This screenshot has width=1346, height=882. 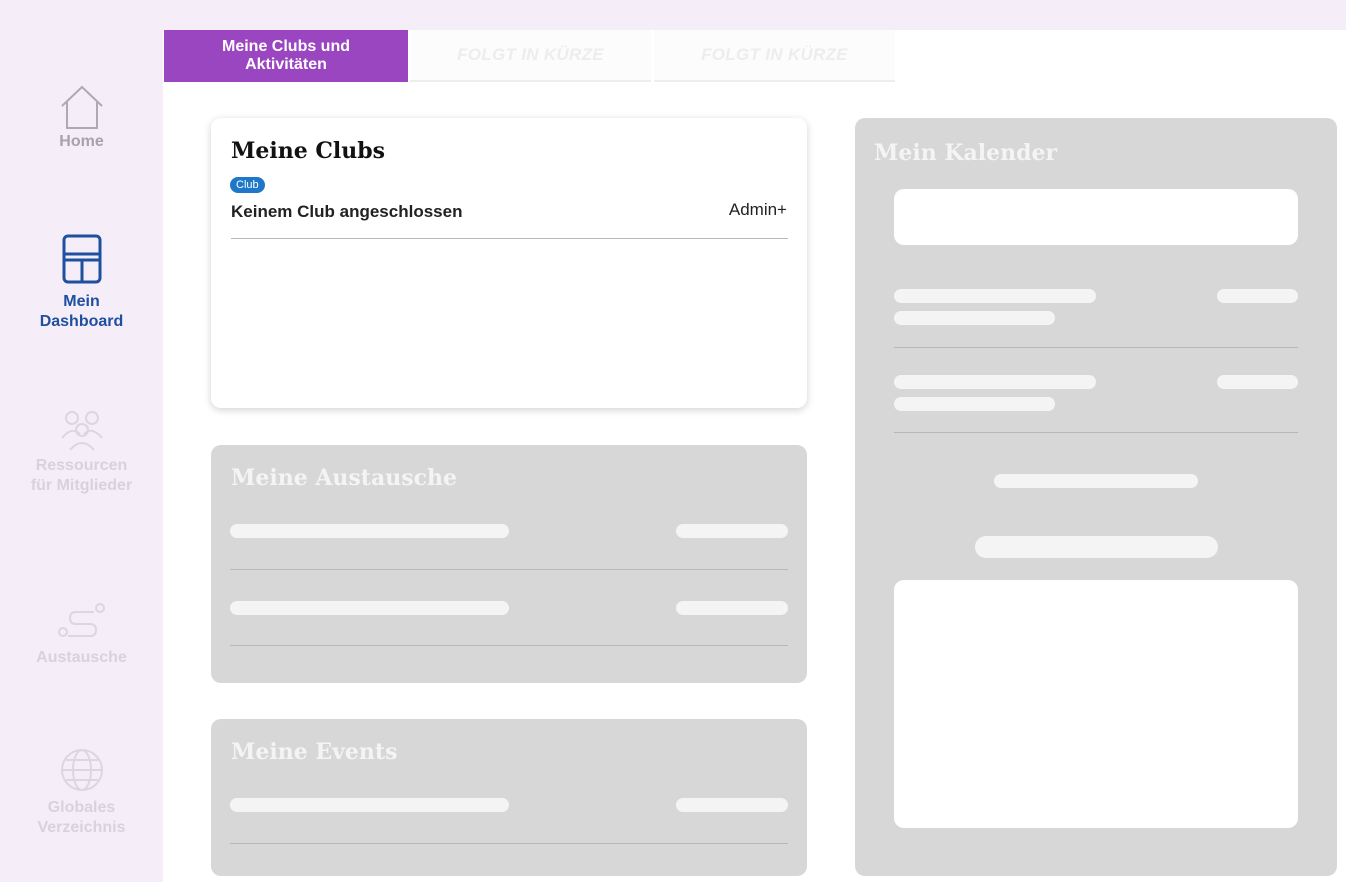 What do you see at coordinates (247, 185) in the screenshot?
I see `club-badge: Club` at bounding box center [247, 185].